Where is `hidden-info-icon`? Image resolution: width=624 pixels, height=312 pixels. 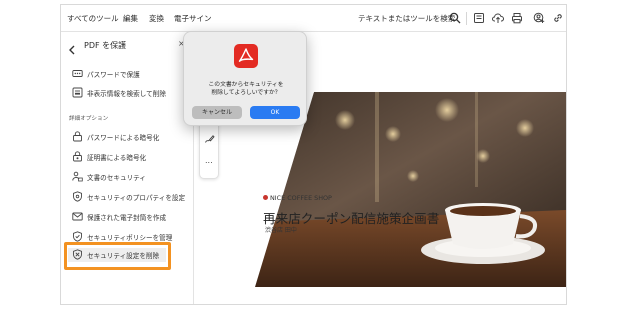
hidden-info-icon is located at coordinates (77, 92).